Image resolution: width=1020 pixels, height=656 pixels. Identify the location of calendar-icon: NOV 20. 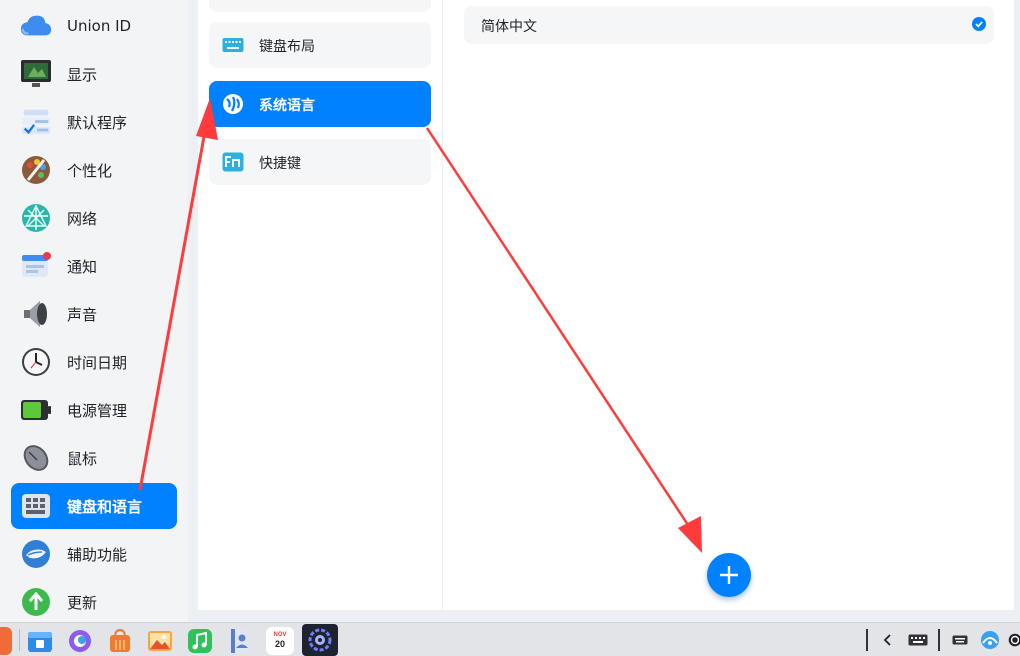
(280, 641).